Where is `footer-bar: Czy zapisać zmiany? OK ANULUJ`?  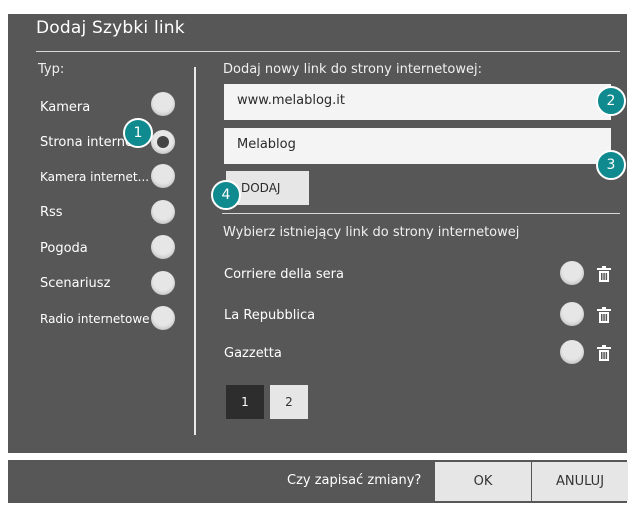
footer-bar: Czy zapisać zmiany? OK ANULUJ is located at coordinates (318, 481).